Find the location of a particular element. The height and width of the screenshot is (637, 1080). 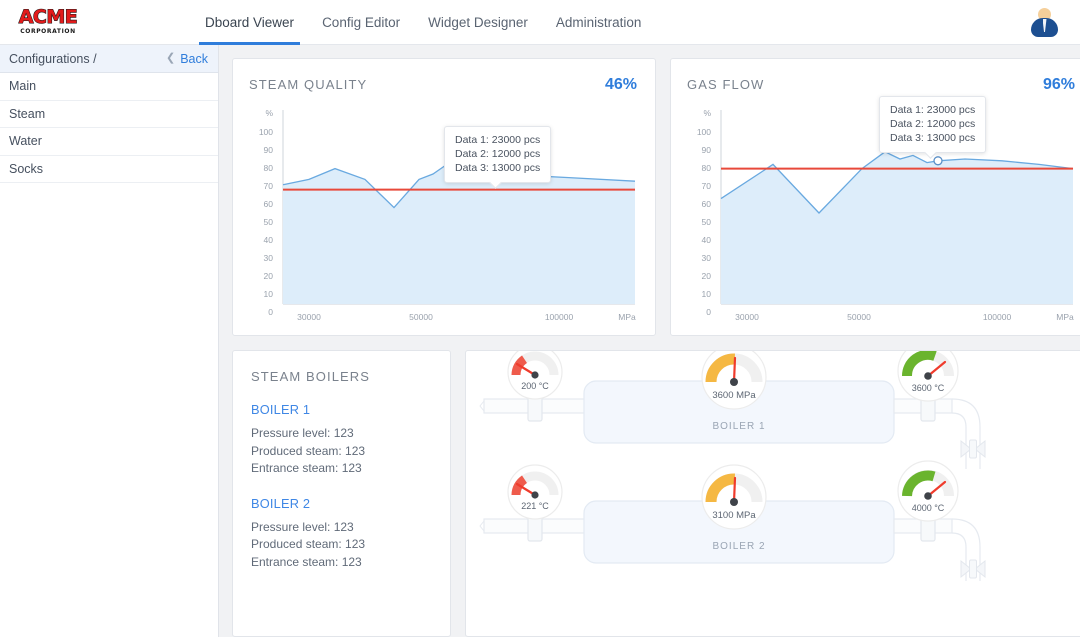

chevron-left-icon: ❮ is located at coordinates (170, 58).